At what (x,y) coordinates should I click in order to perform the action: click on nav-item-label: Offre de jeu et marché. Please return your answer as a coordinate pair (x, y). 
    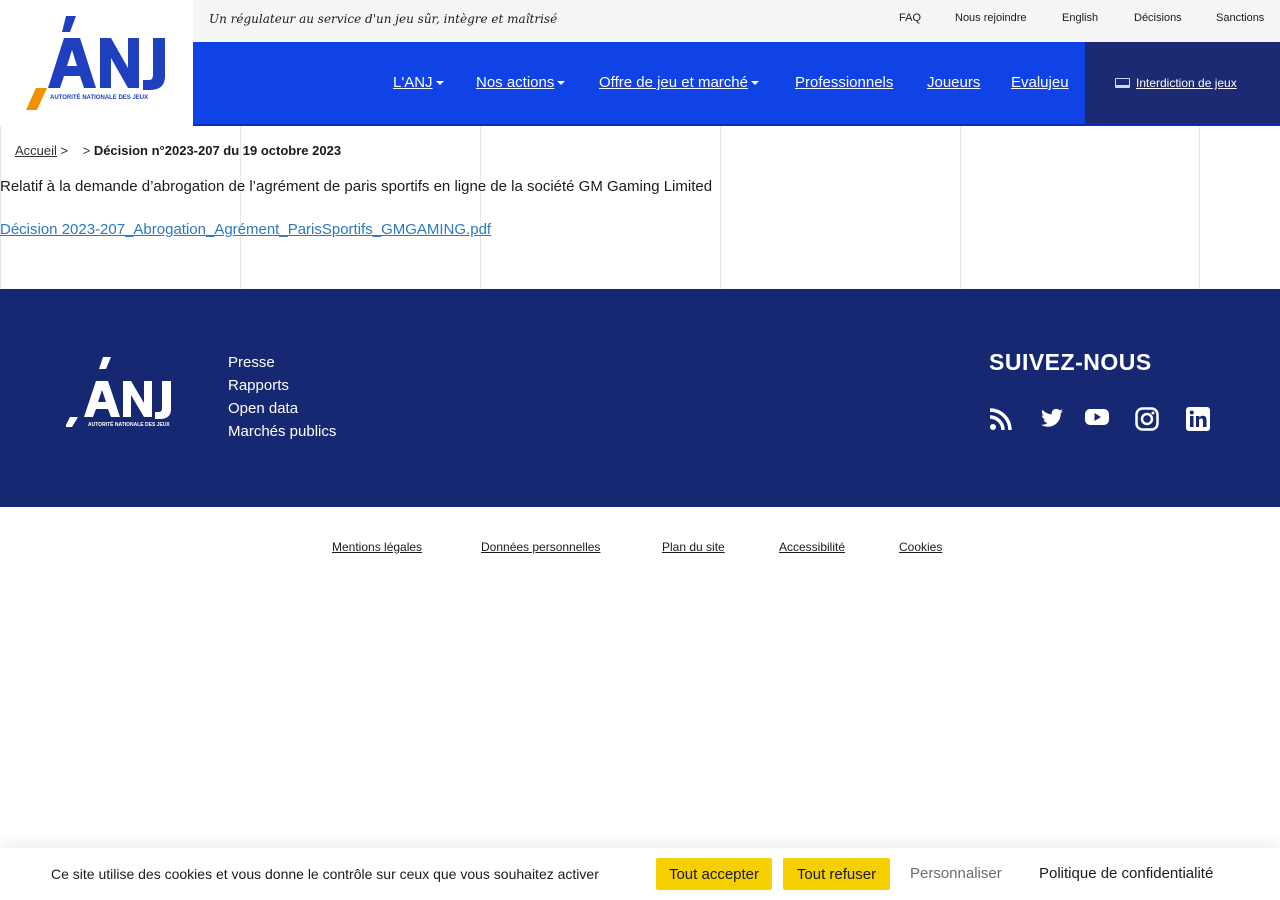
    Looking at the image, I should click on (673, 82).